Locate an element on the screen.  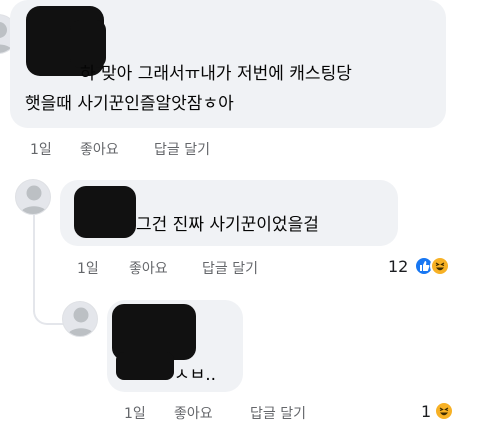
comment-text: 그건 진짜 사기꾼이었을걸 is located at coordinates (227, 225).